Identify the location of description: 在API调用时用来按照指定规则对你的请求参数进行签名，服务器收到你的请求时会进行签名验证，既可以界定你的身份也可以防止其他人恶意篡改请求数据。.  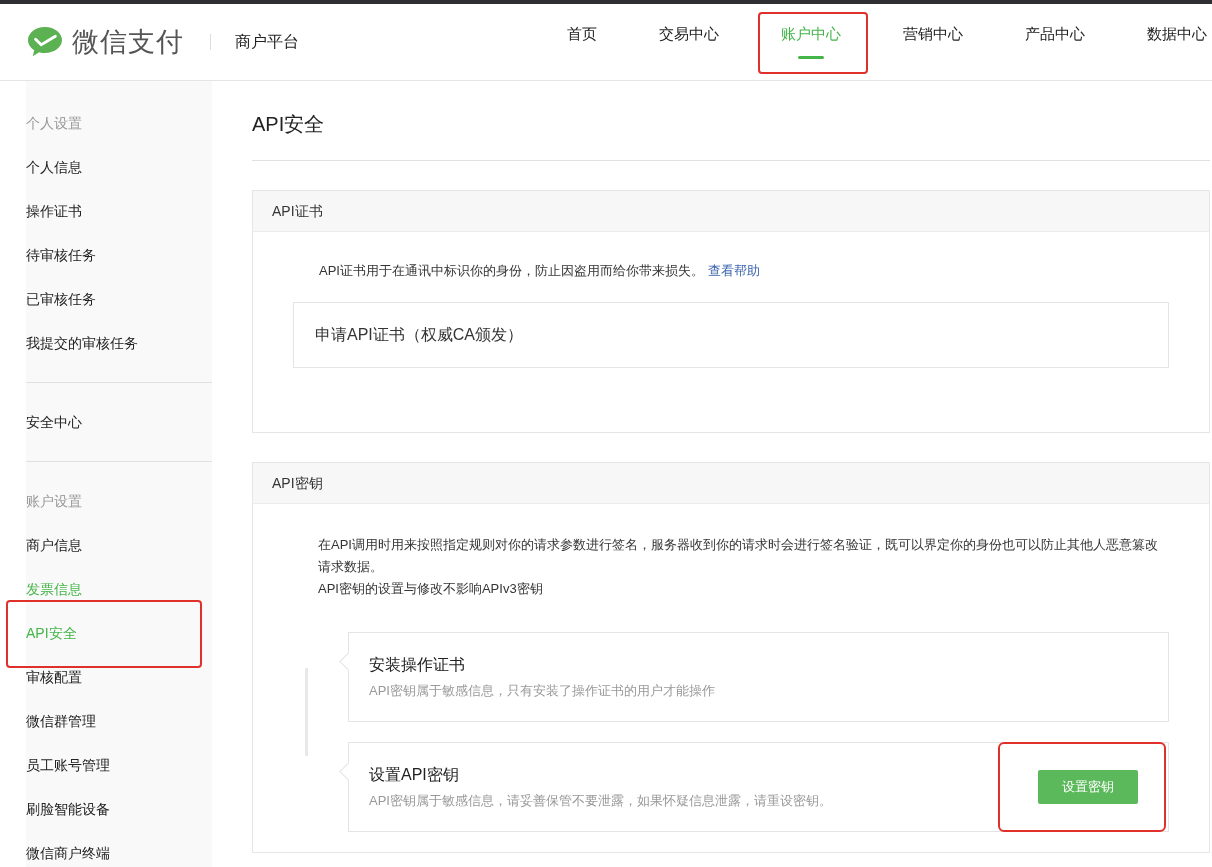
(738, 556).